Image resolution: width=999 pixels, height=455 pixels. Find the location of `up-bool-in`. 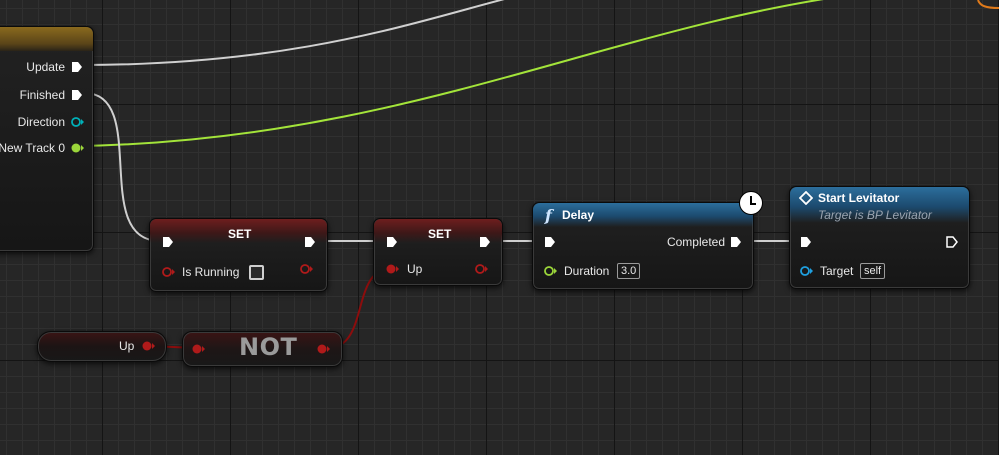

up-bool-in is located at coordinates (393, 269).